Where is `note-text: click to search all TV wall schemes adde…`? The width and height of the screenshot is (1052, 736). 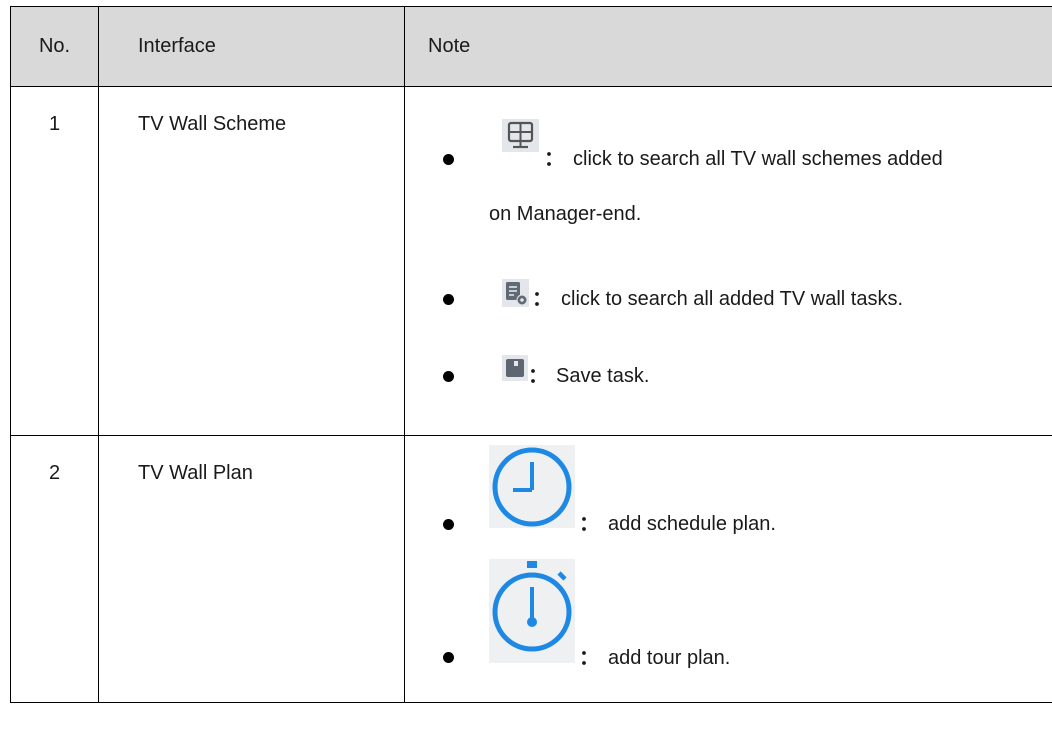 note-text: click to search all TV wall schemes adde… is located at coordinates (758, 159).